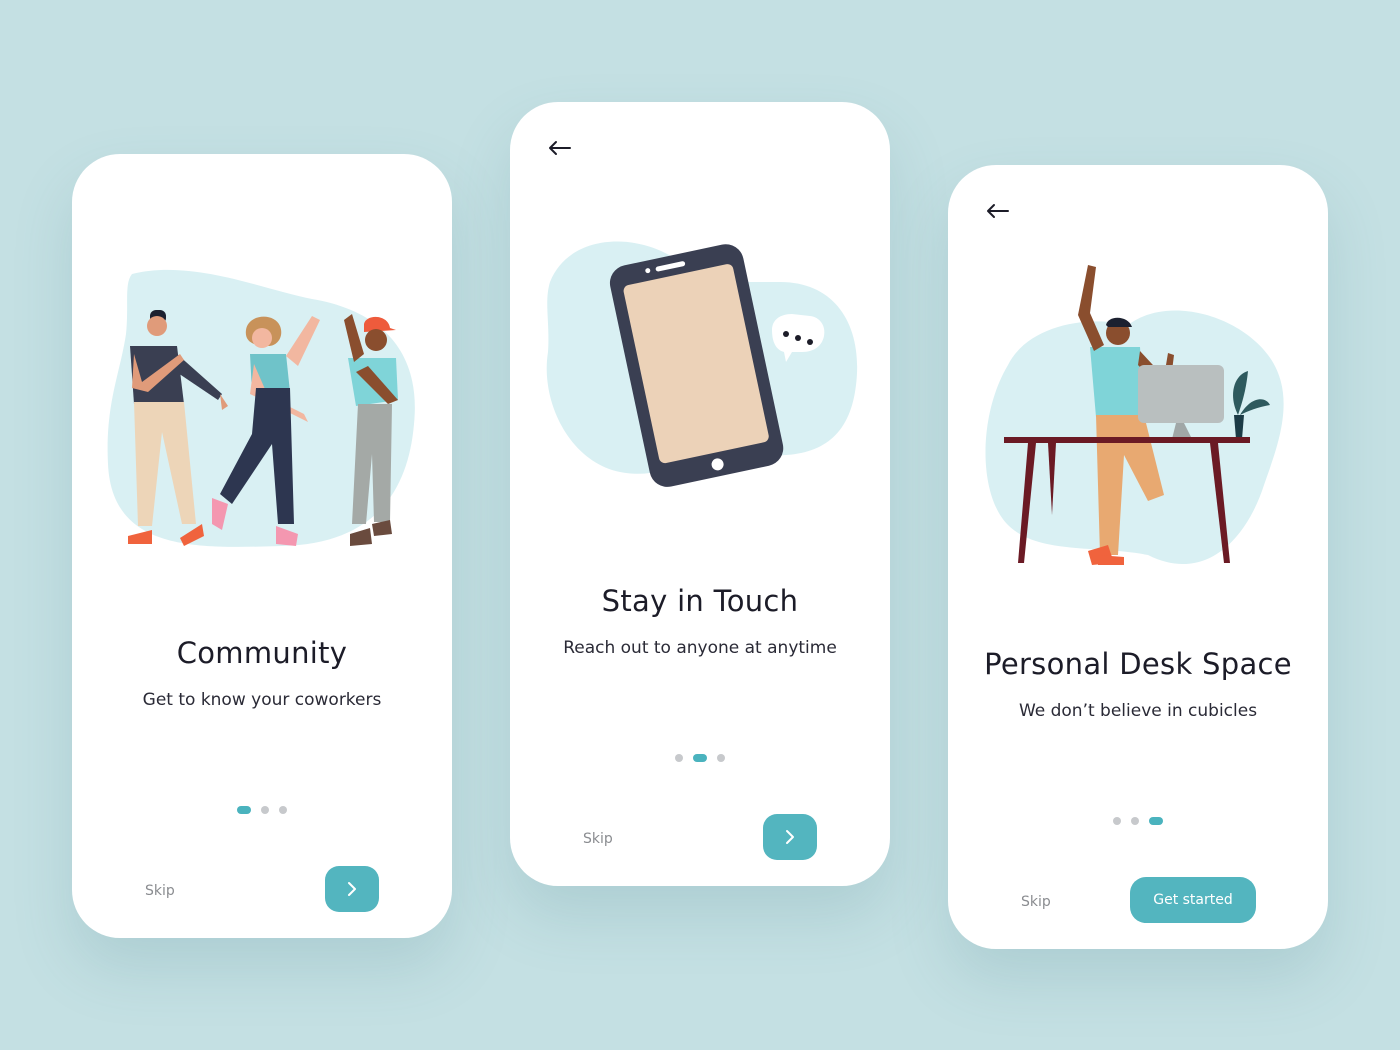  What do you see at coordinates (1138, 711) in the screenshot?
I see `screen-subtitle: We don’t believe in cubicles` at bounding box center [1138, 711].